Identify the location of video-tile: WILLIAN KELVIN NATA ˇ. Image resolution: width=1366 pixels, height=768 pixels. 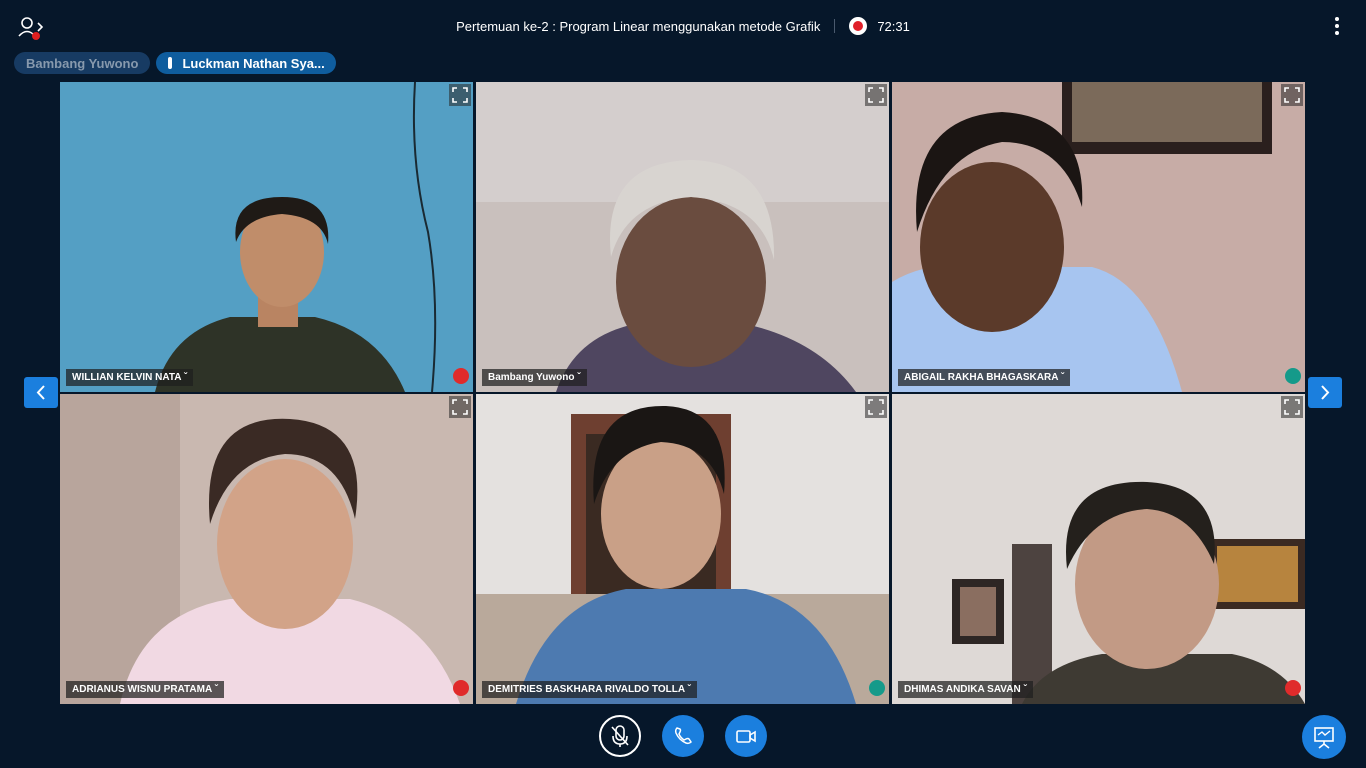
(266, 237).